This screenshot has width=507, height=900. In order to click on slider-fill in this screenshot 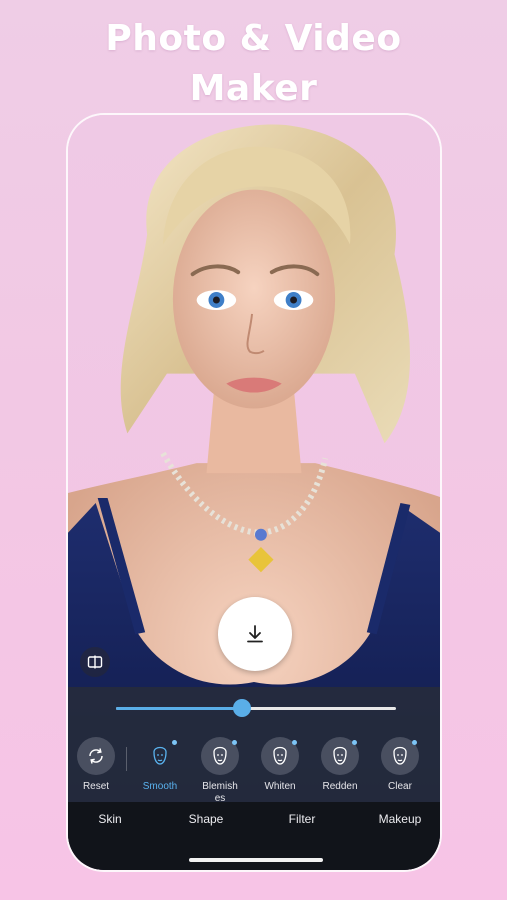, I will do `click(179, 708)`.